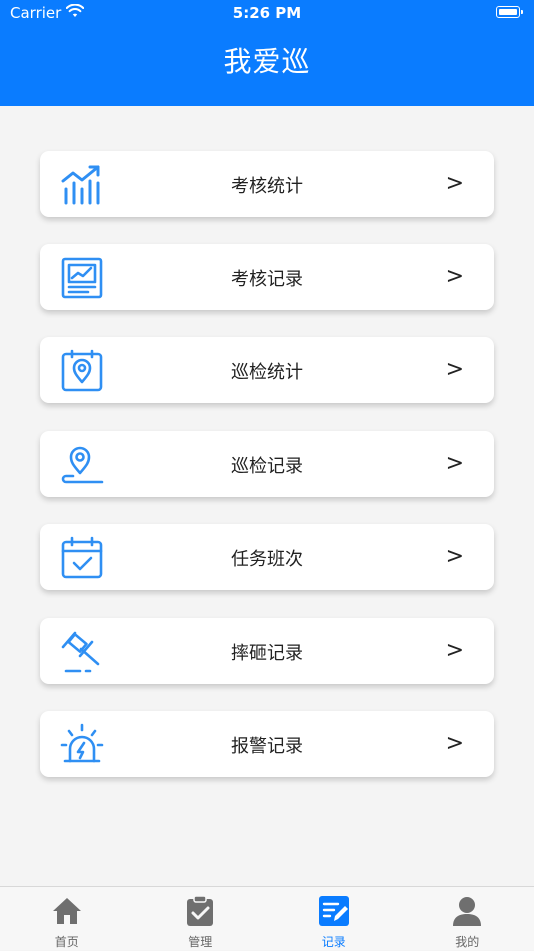  I want to click on tab-label: 首页, so click(67, 941).